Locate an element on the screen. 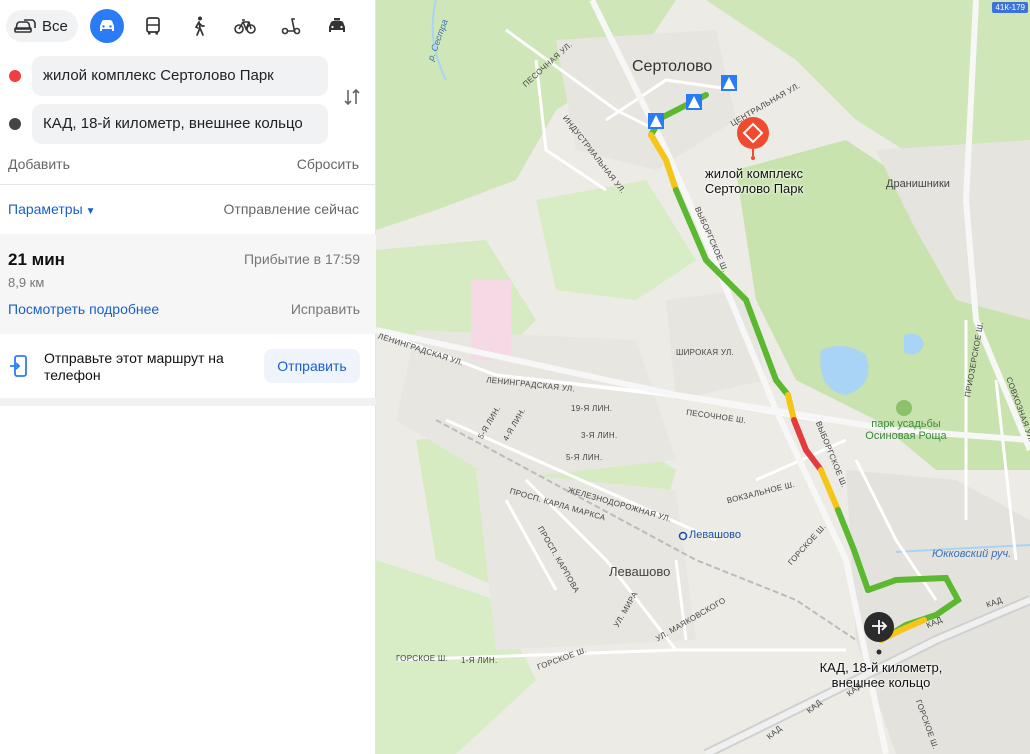  all-modes-button: Все is located at coordinates (42, 26).